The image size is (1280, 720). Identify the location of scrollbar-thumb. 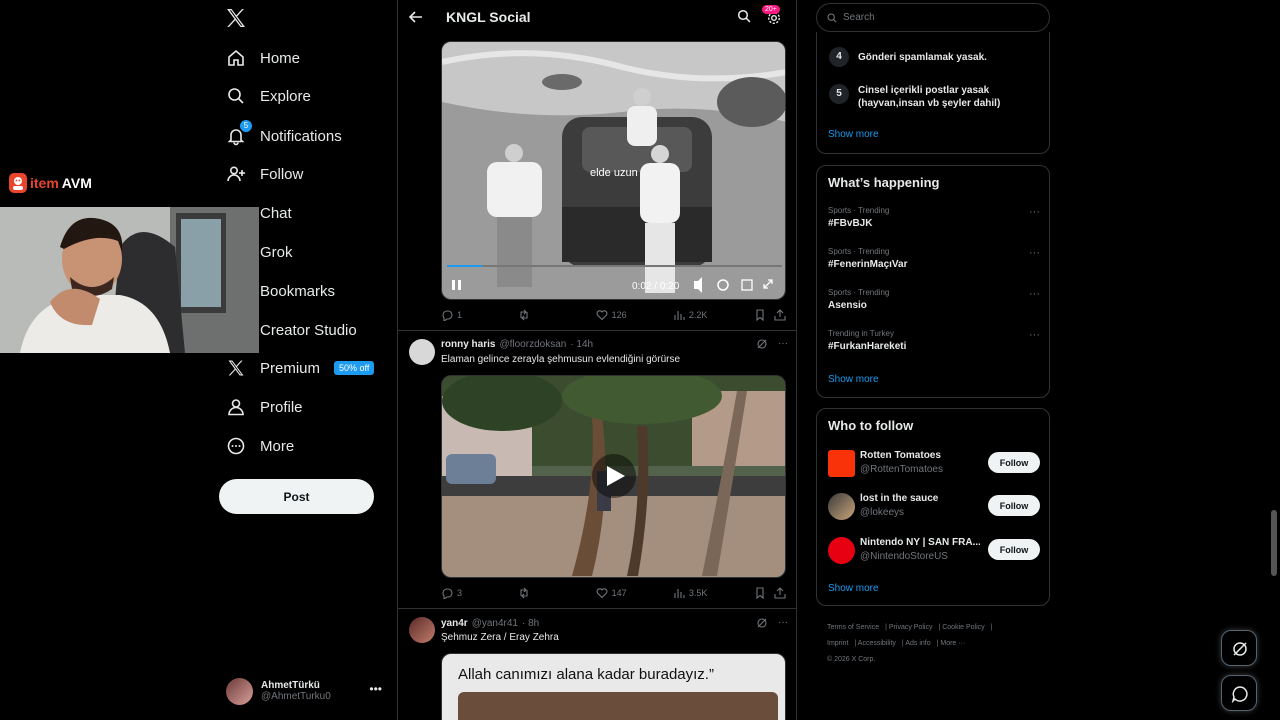
(1274, 543).